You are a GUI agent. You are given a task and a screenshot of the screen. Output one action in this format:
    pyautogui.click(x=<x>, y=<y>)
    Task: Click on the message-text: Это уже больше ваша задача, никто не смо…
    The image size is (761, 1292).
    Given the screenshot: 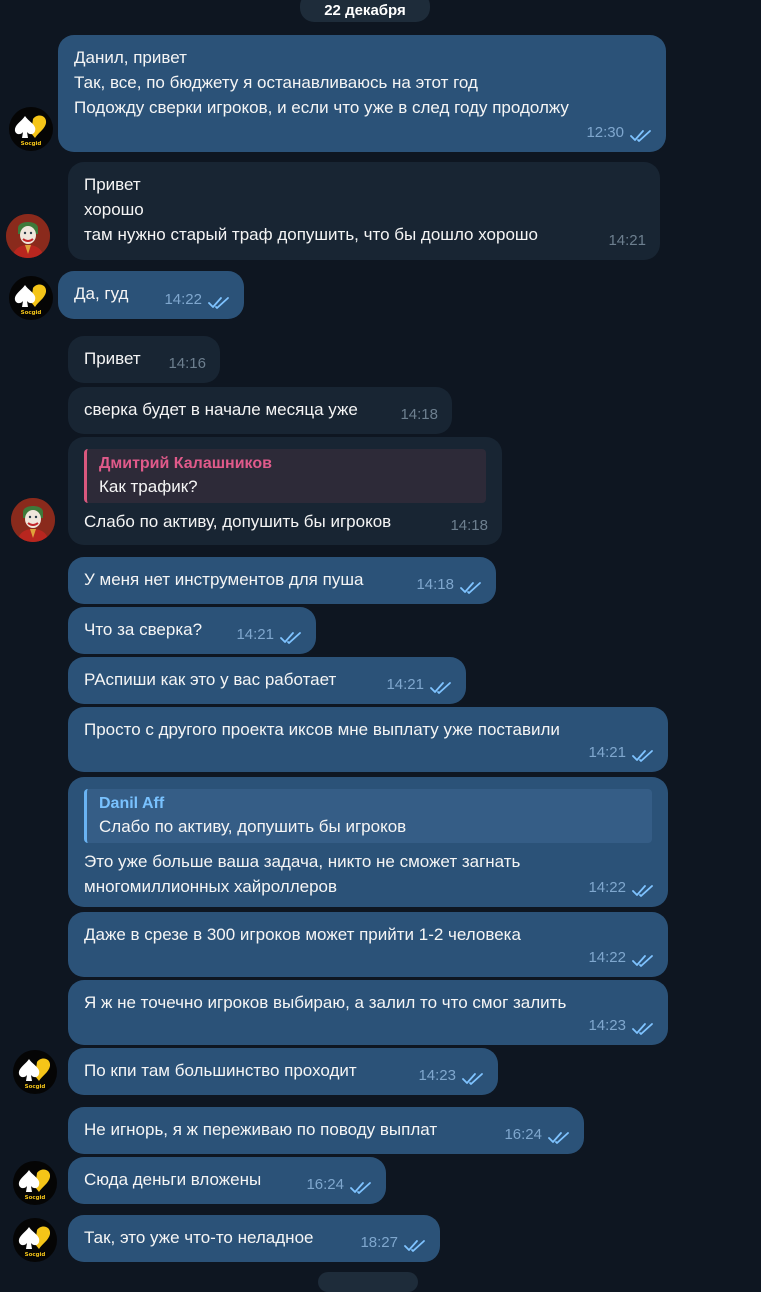 What is the action you would take?
    pyautogui.click(x=302, y=861)
    